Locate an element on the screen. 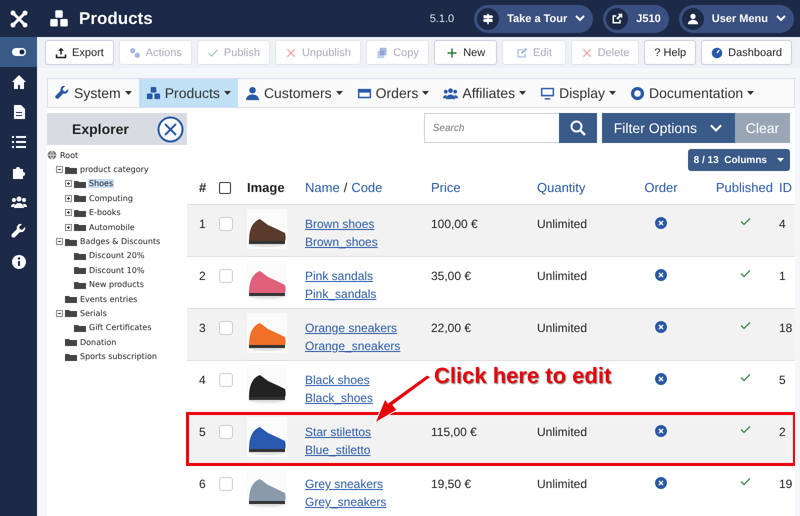  product-code-link: Black_shoes is located at coordinates (339, 398).